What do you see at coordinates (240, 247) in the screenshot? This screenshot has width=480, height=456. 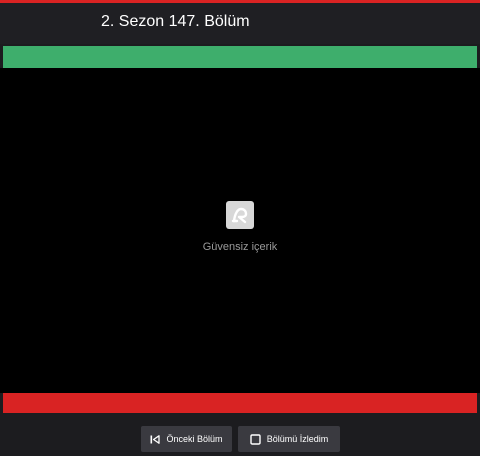 I see `unsafe-content-text: Güvensiz içerik` at bounding box center [240, 247].